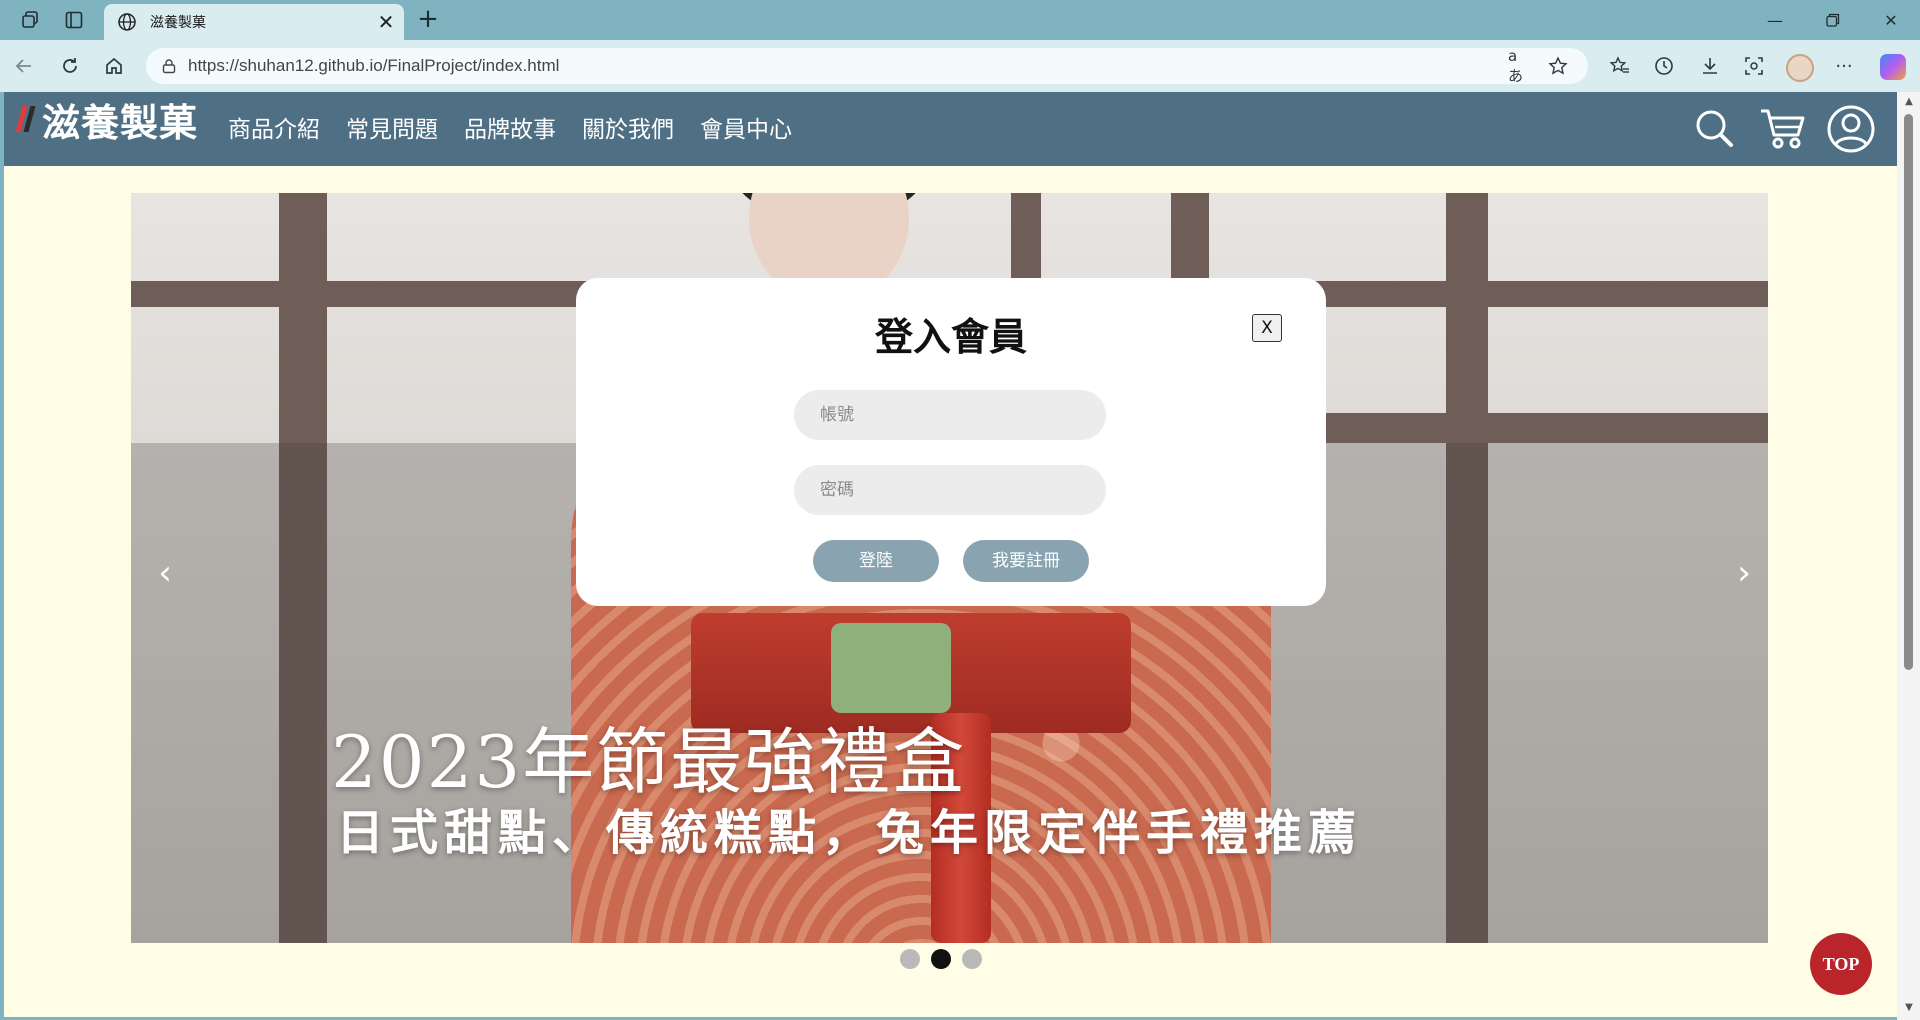  I want to click on copilot-icon, so click(1893, 67).